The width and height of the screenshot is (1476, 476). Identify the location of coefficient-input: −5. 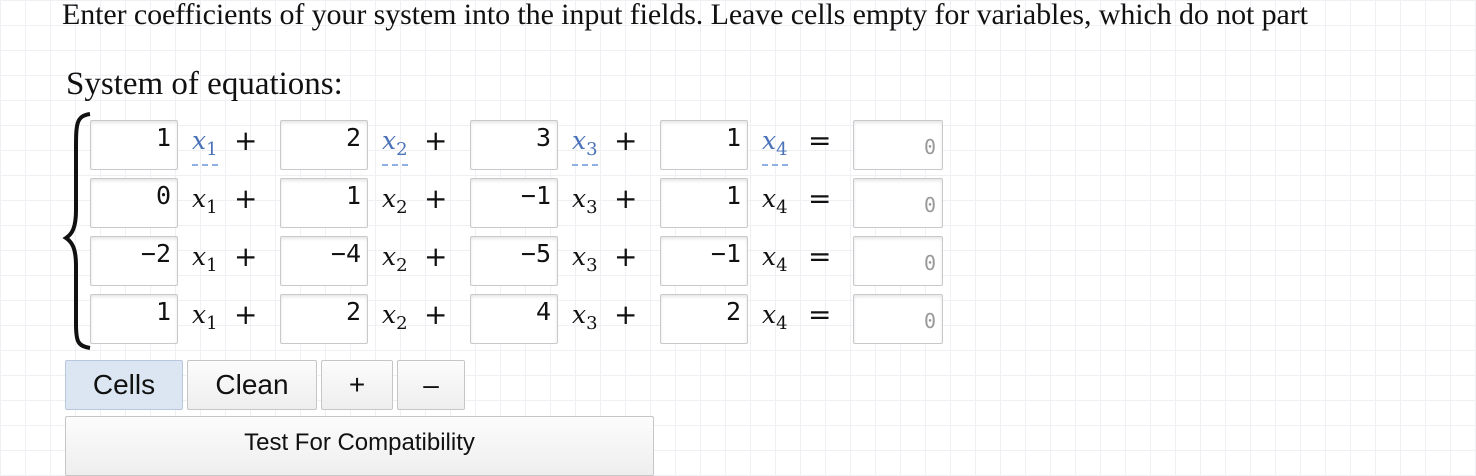
(514, 261).